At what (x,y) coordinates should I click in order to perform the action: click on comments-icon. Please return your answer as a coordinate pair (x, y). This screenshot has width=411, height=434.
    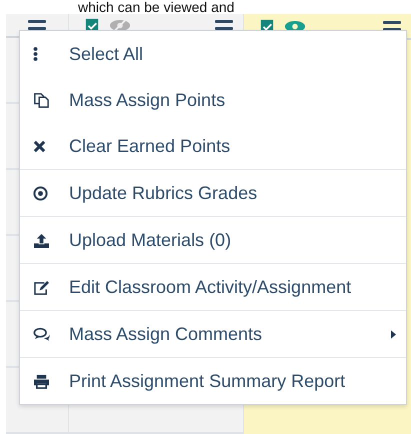
    Looking at the image, I should click on (42, 334).